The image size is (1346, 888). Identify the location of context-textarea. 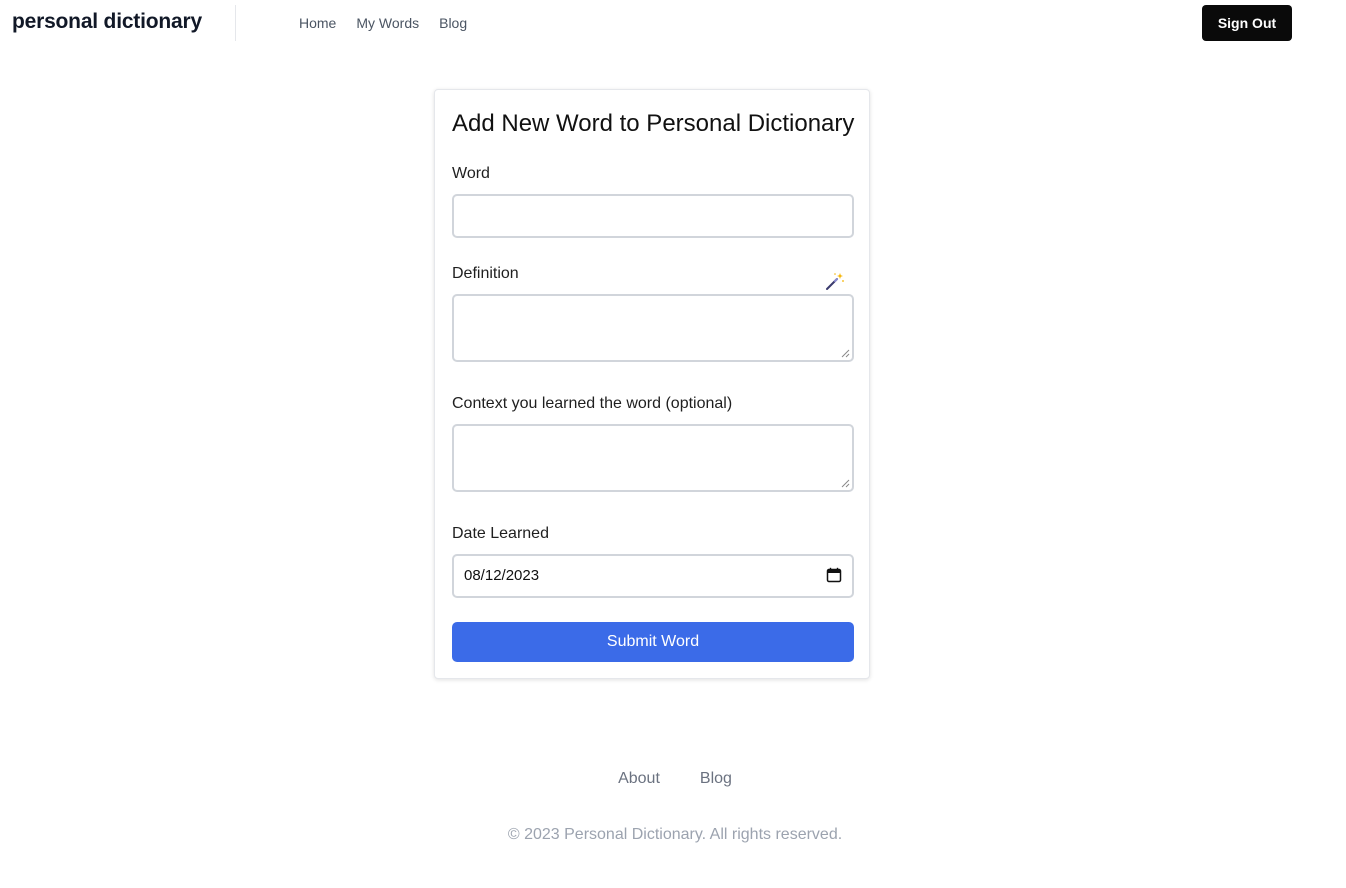
(653, 458).